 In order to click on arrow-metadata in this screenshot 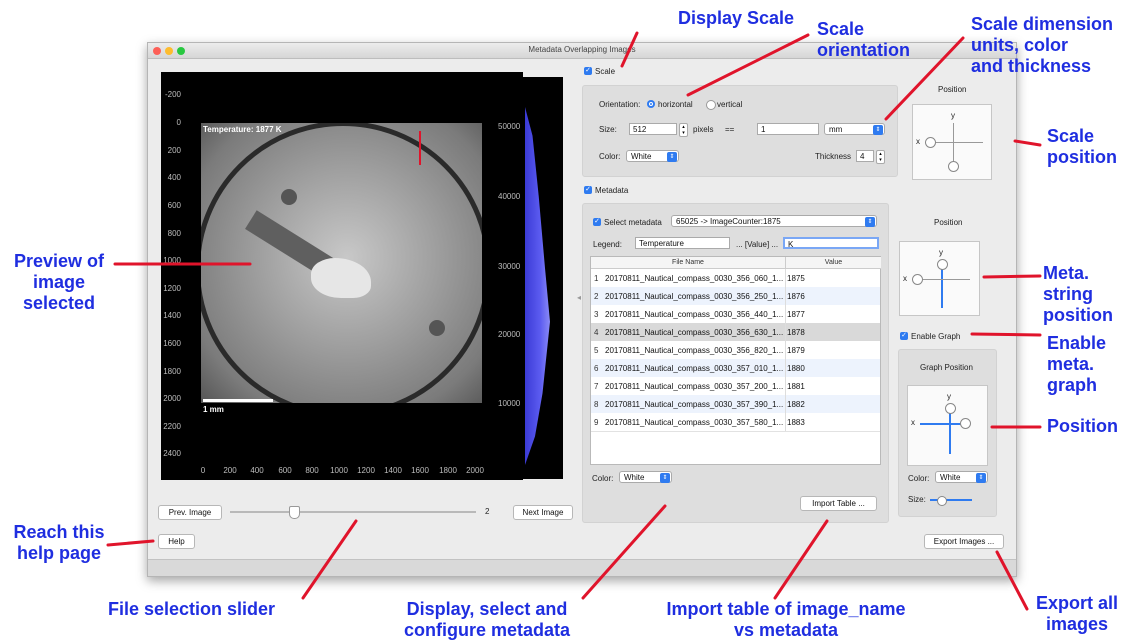, I will do `click(624, 552)`.